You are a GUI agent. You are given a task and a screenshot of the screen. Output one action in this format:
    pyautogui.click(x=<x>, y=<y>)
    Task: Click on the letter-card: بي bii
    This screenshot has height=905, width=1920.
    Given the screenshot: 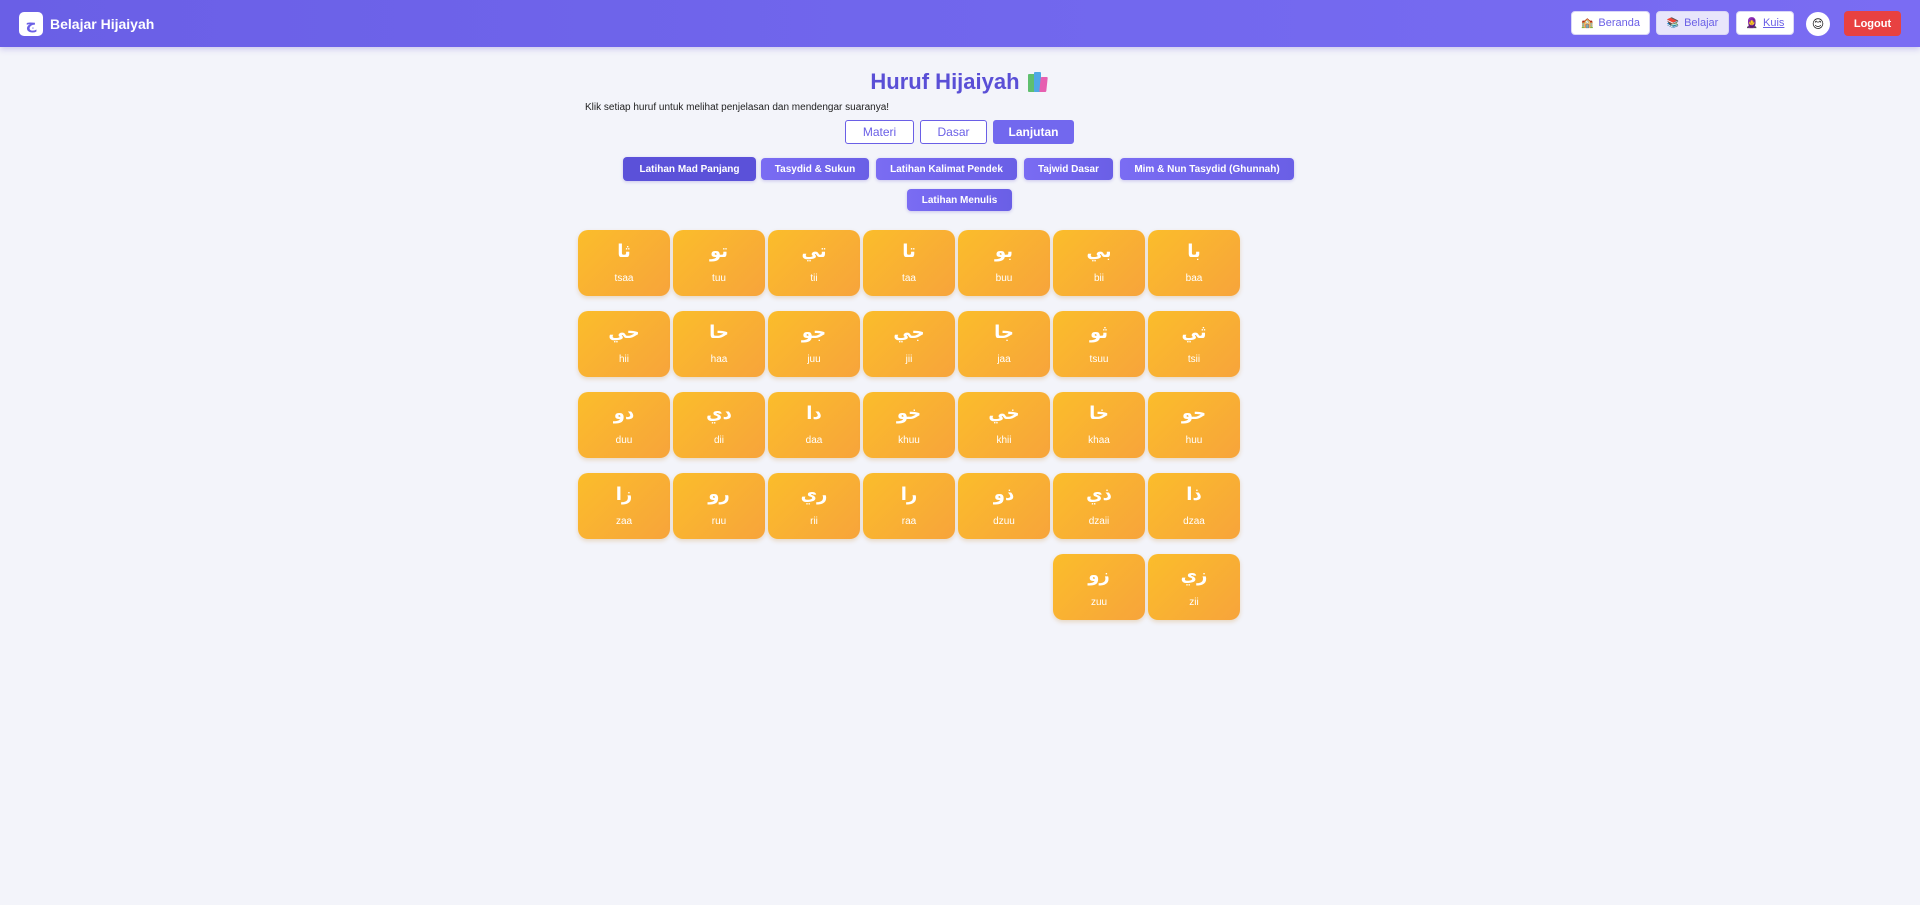 What is the action you would take?
    pyautogui.click(x=1099, y=263)
    